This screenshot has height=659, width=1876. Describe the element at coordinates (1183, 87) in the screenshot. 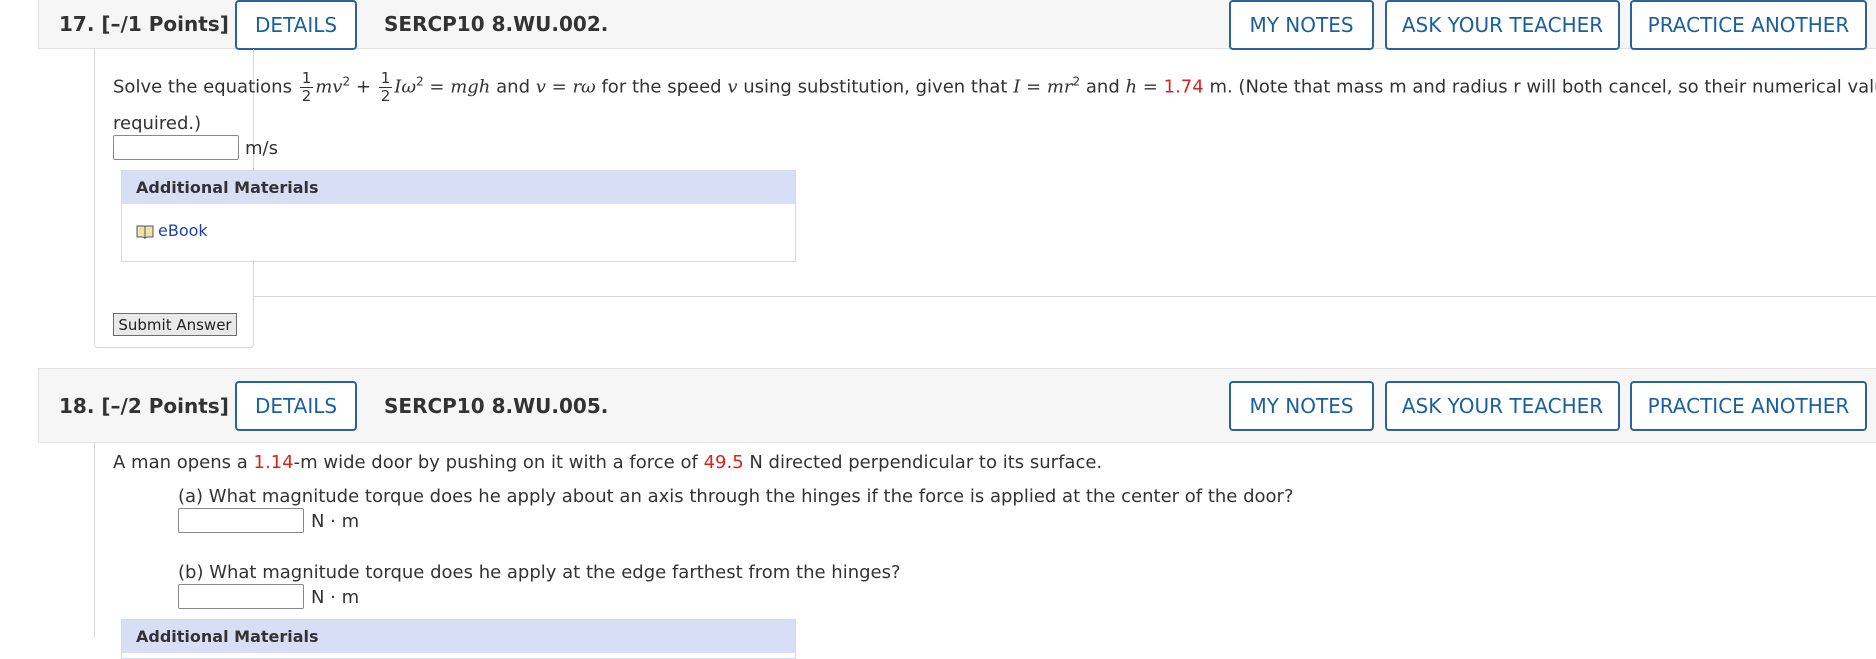

I see `h-value: 1.74` at that location.